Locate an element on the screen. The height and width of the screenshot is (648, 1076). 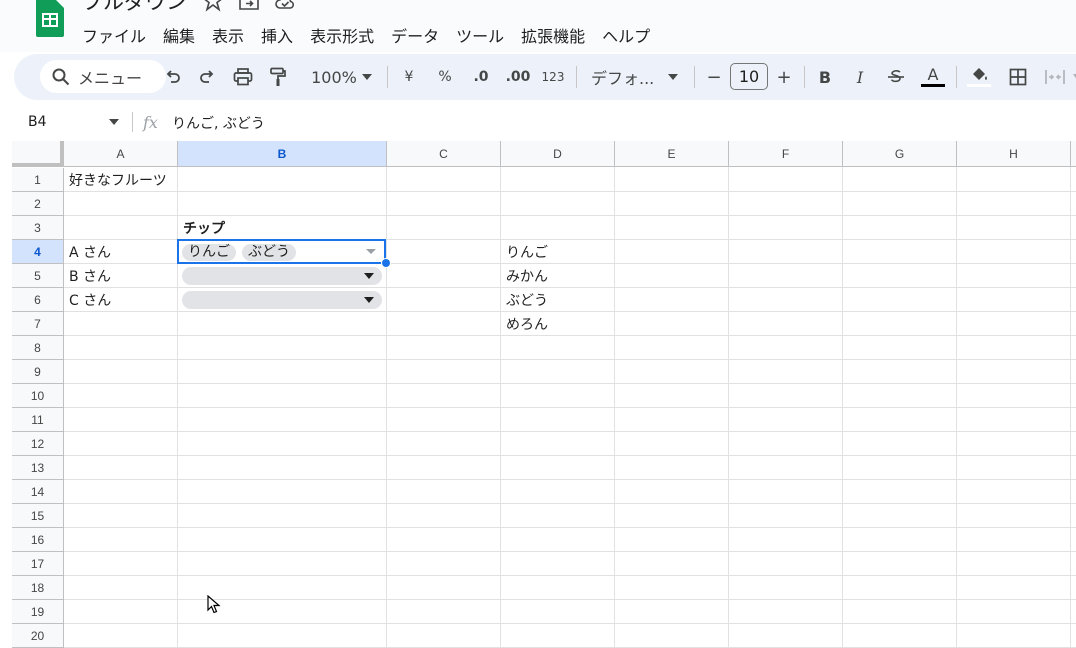
zoom-select: 100% is located at coordinates (334, 77).